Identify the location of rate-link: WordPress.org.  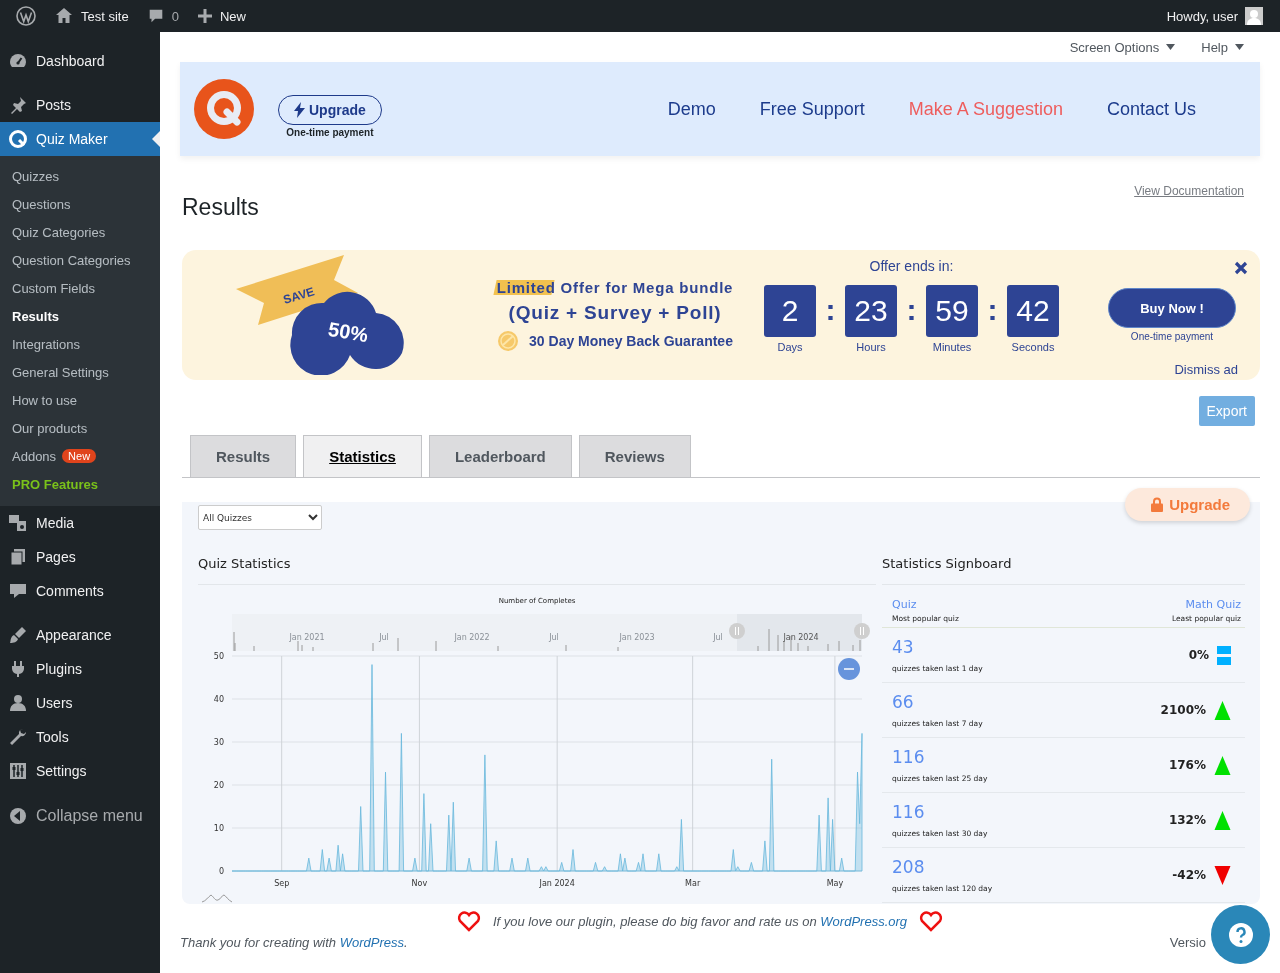
(864, 921).